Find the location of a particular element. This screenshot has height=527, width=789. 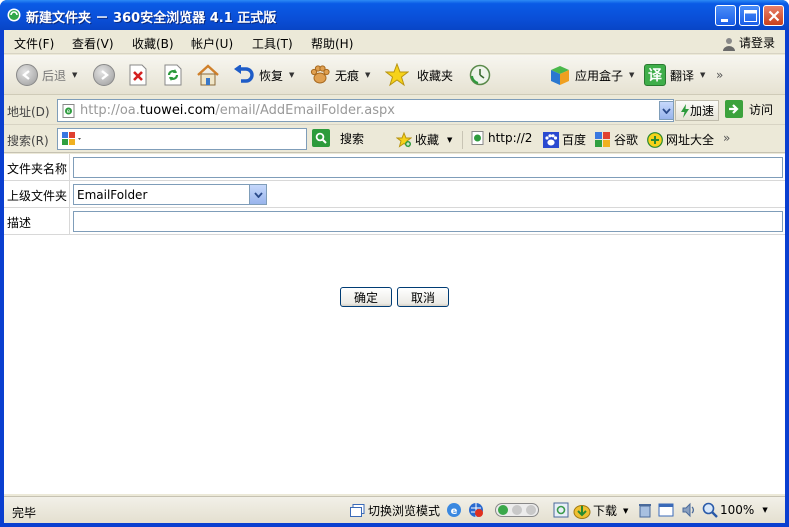

volume-button is located at coordinates (689, 510).